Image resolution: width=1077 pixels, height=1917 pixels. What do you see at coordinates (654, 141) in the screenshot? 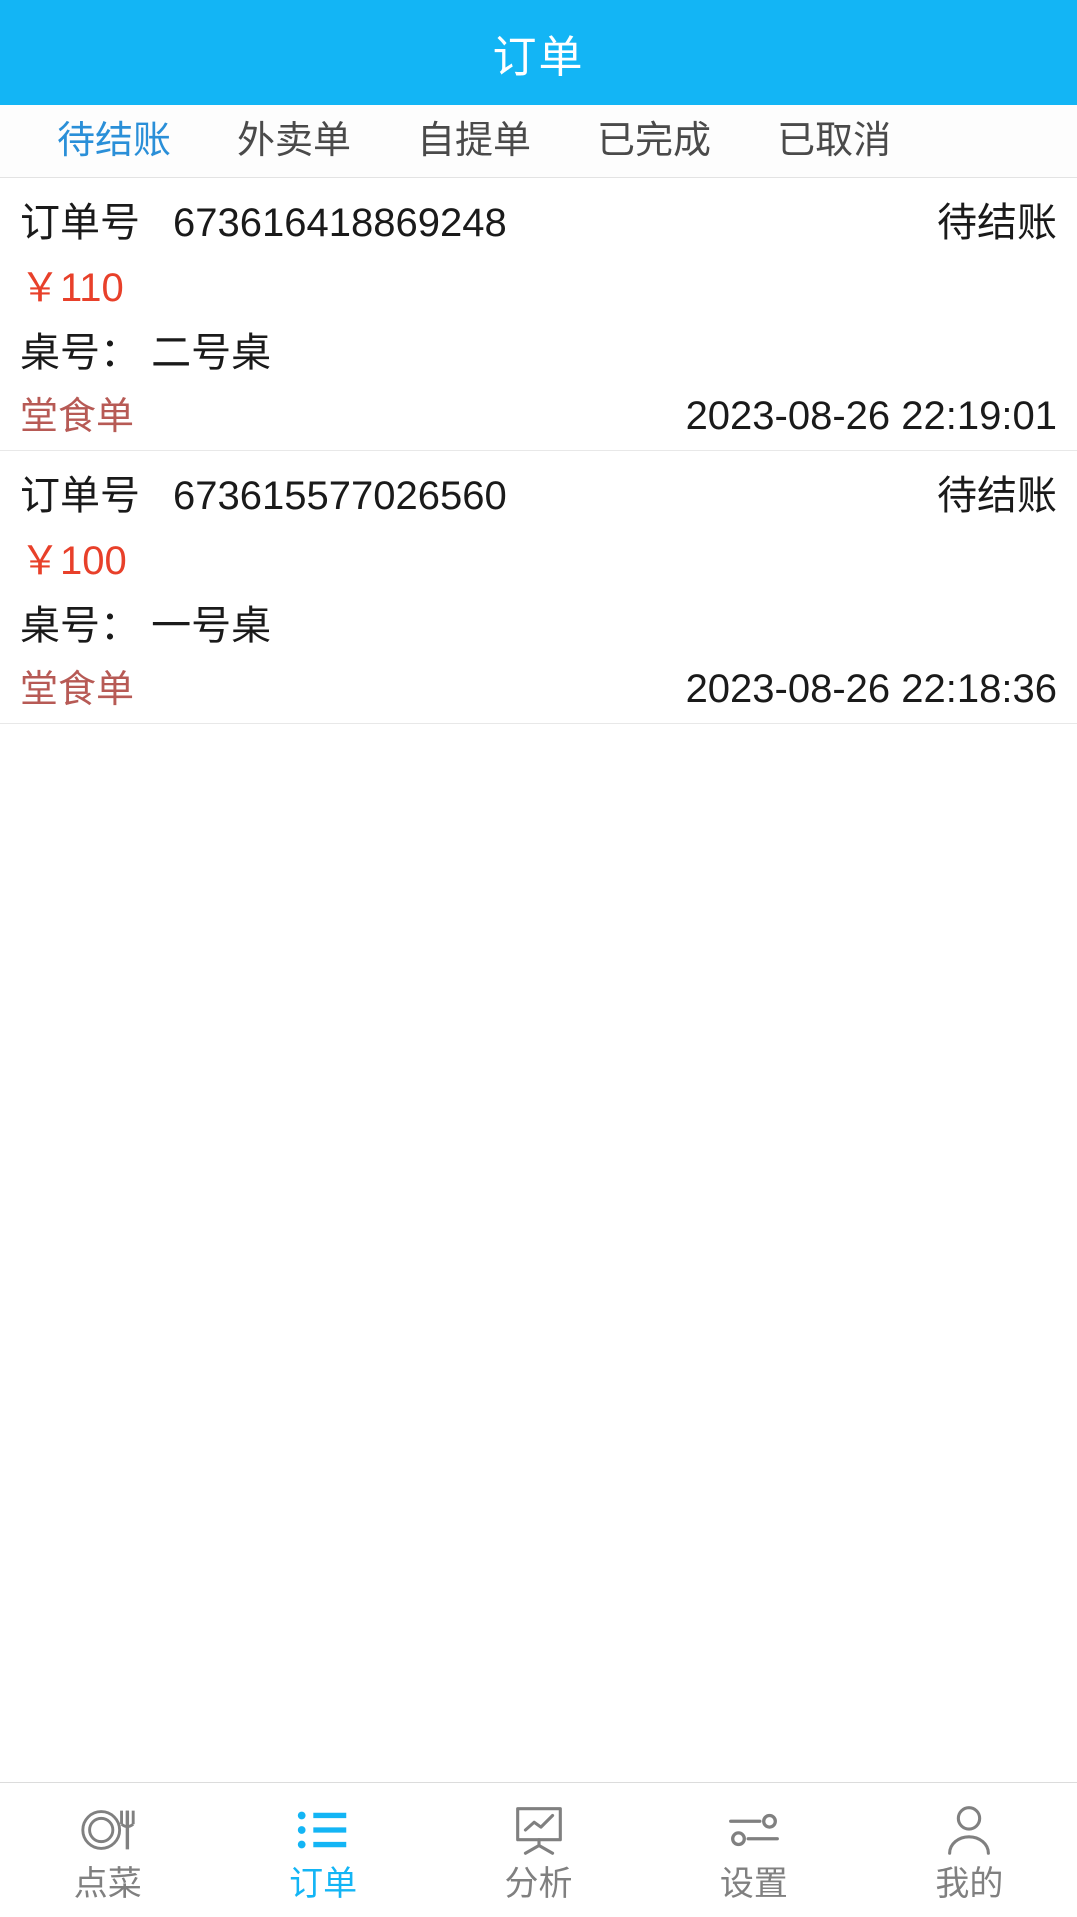
I see `tab-completed: 已完成` at bounding box center [654, 141].